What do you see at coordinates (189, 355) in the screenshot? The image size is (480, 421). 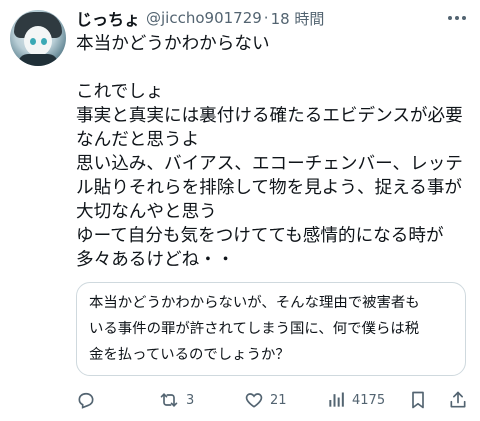 I see `quote-line: 金を払っているのでしょうか？` at bounding box center [189, 355].